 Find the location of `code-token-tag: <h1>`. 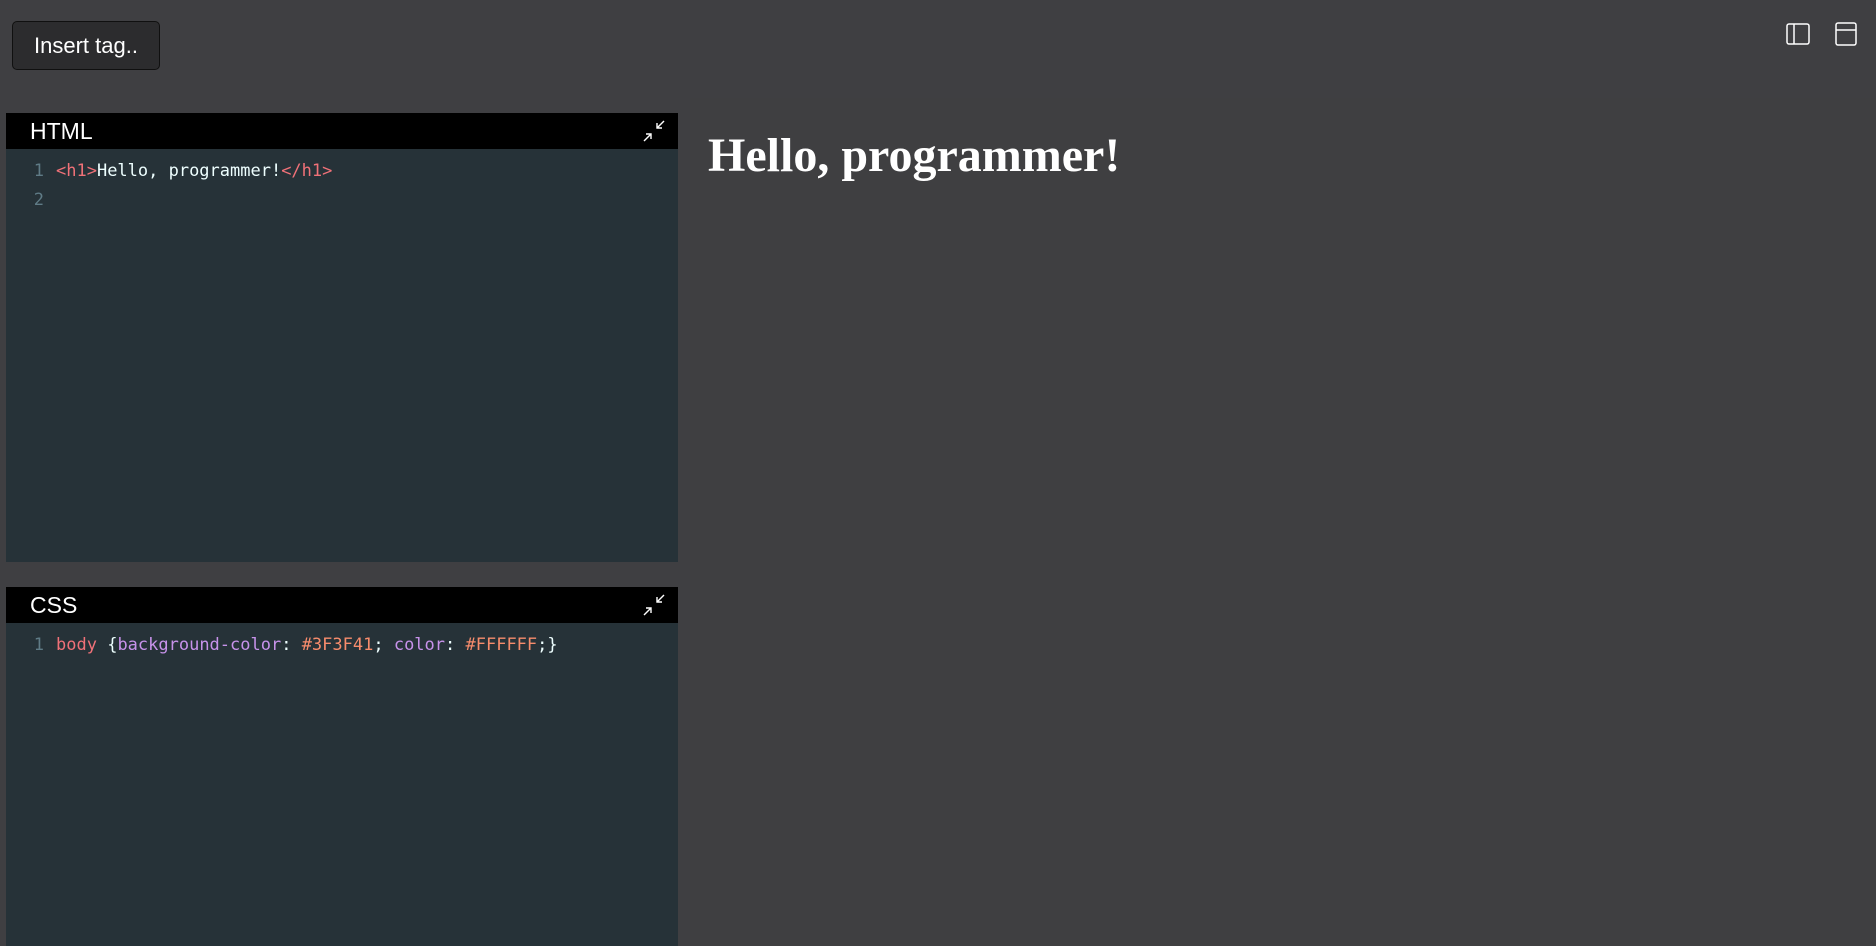

code-token-tag: <h1> is located at coordinates (76, 171).